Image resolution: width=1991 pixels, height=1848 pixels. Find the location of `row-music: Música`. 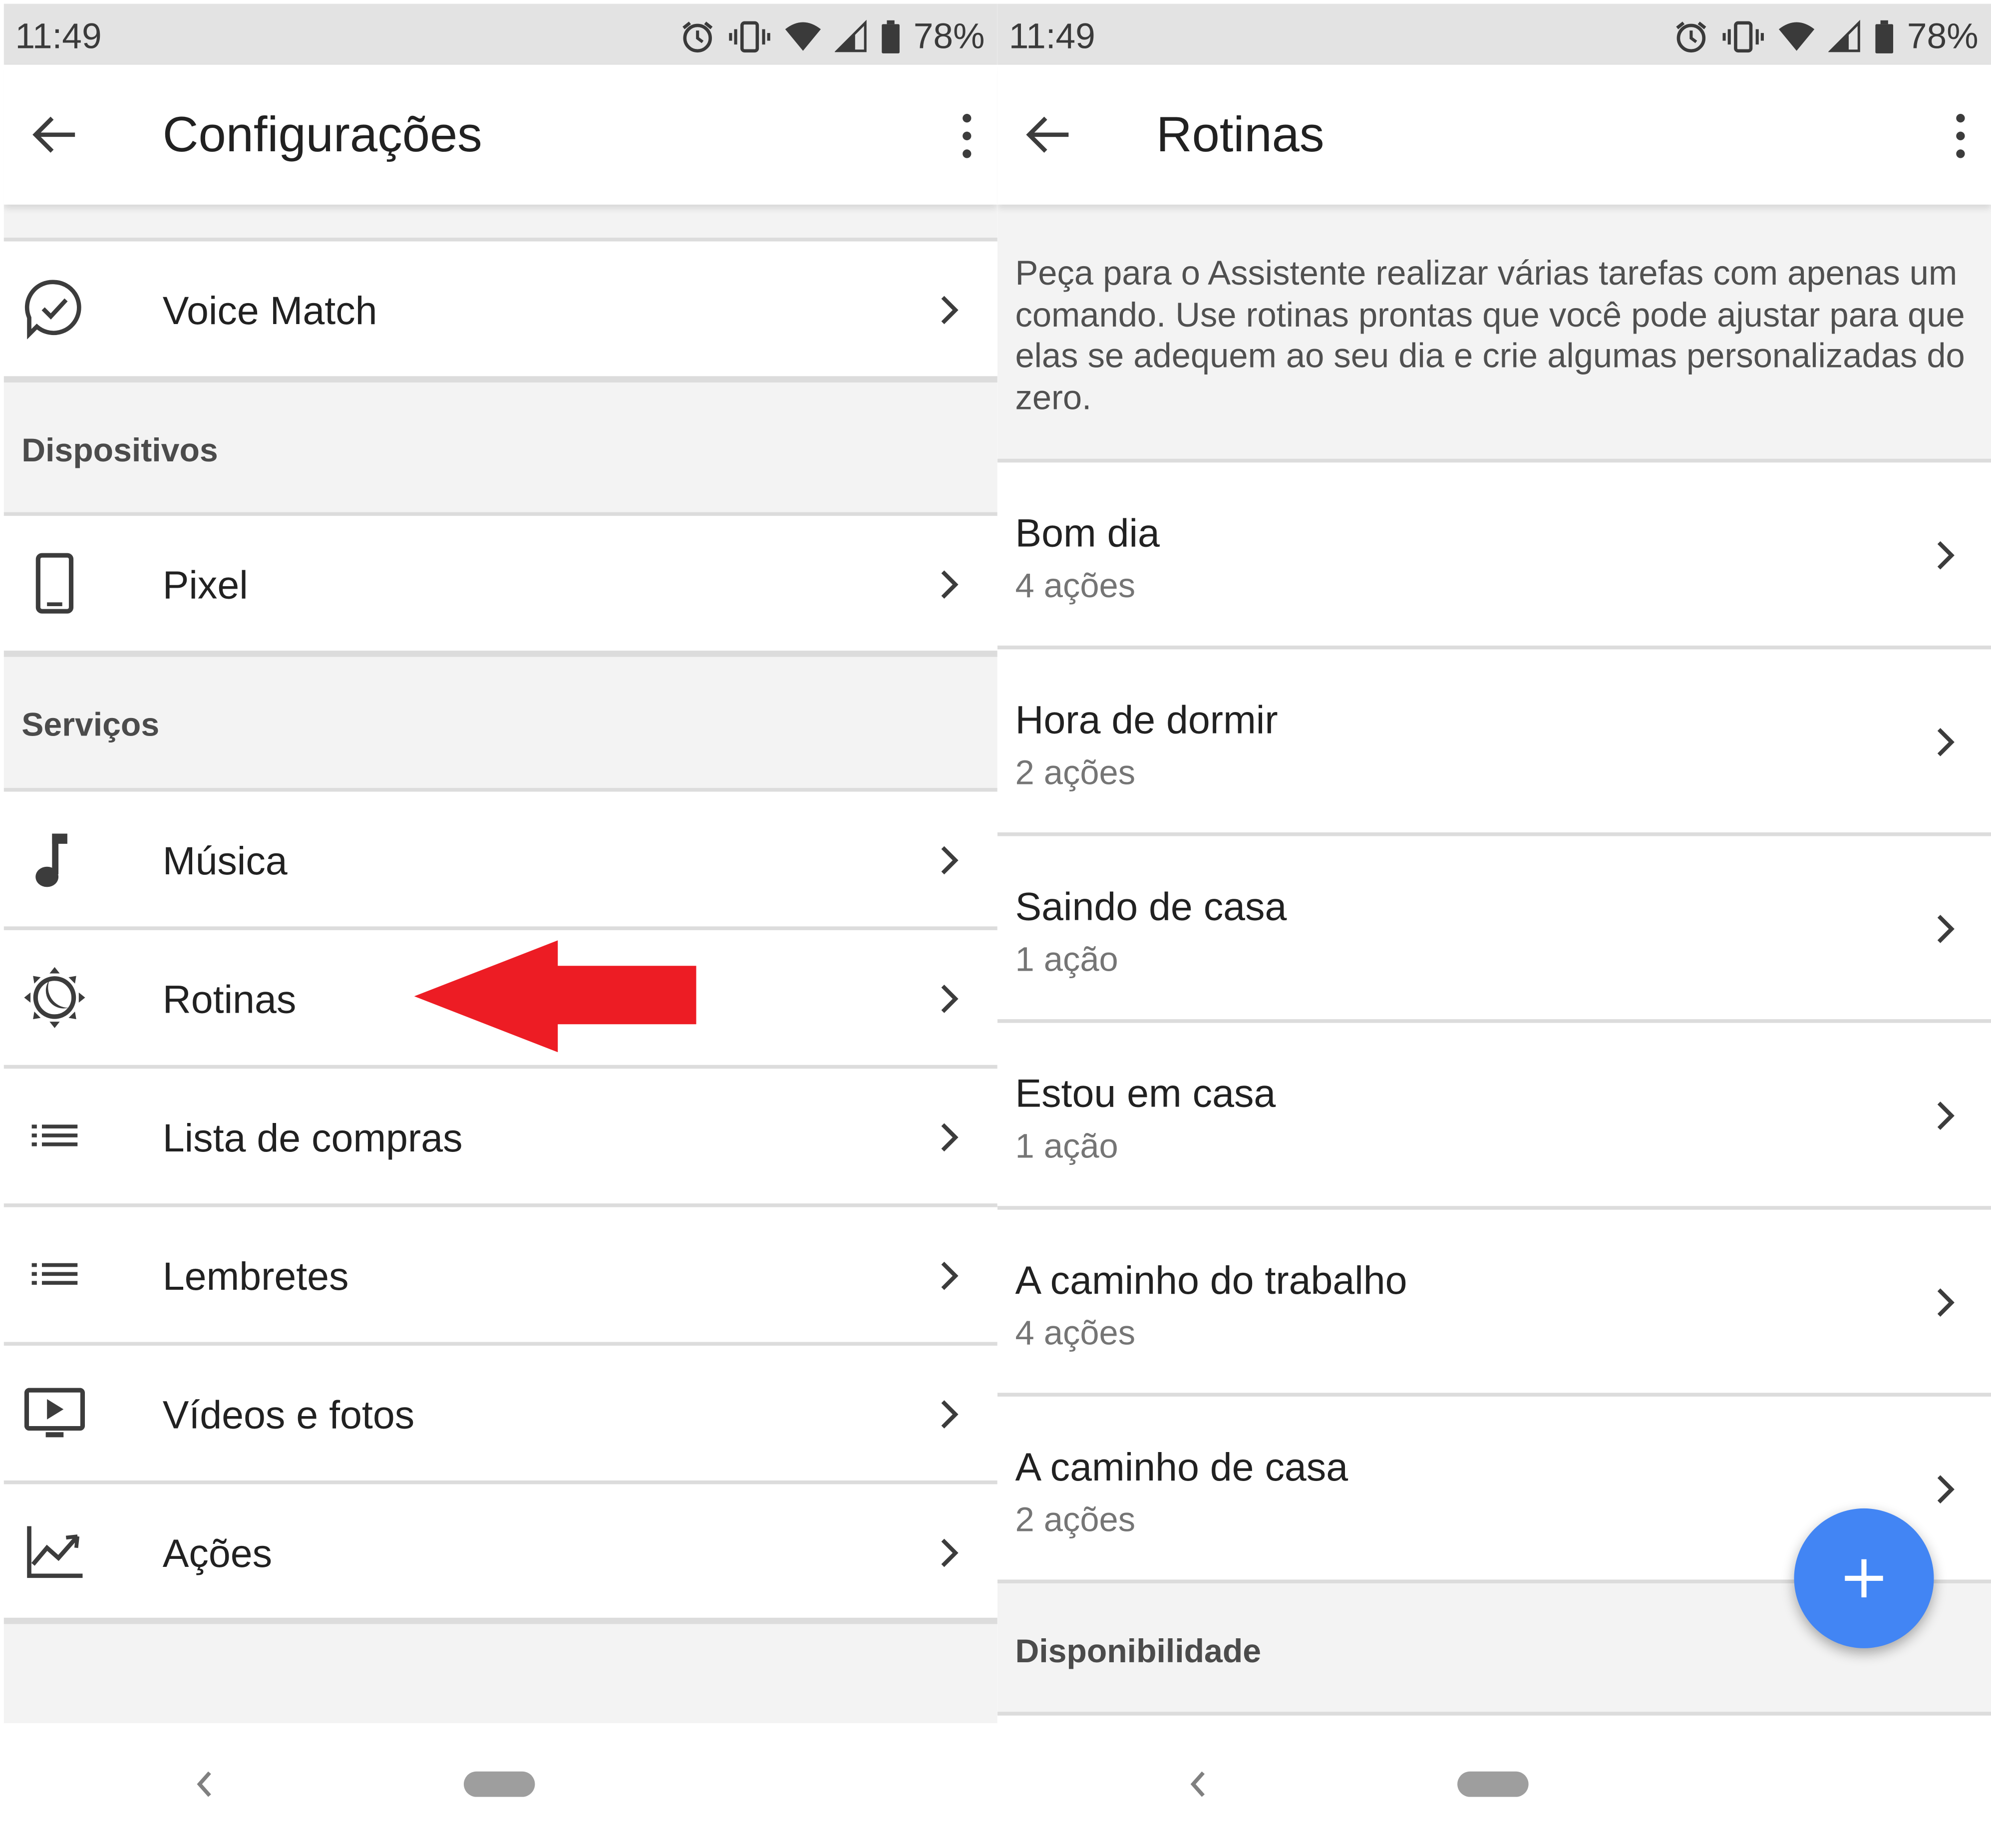

row-music: Música is located at coordinates (500, 859).